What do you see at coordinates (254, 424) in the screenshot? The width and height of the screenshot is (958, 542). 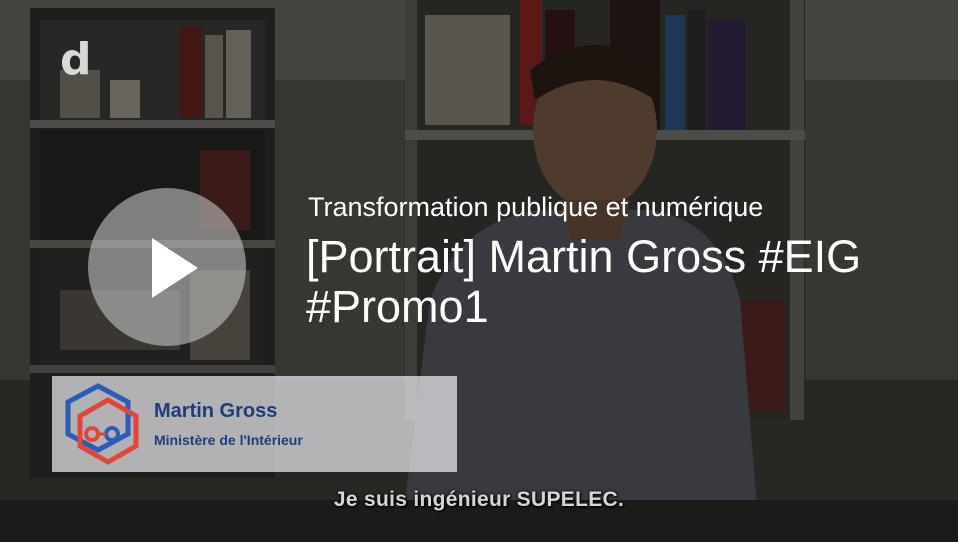 I see `lower-third-caption: Martin Gross Ministère de l'Intérieur` at bounding box center [254, 424].